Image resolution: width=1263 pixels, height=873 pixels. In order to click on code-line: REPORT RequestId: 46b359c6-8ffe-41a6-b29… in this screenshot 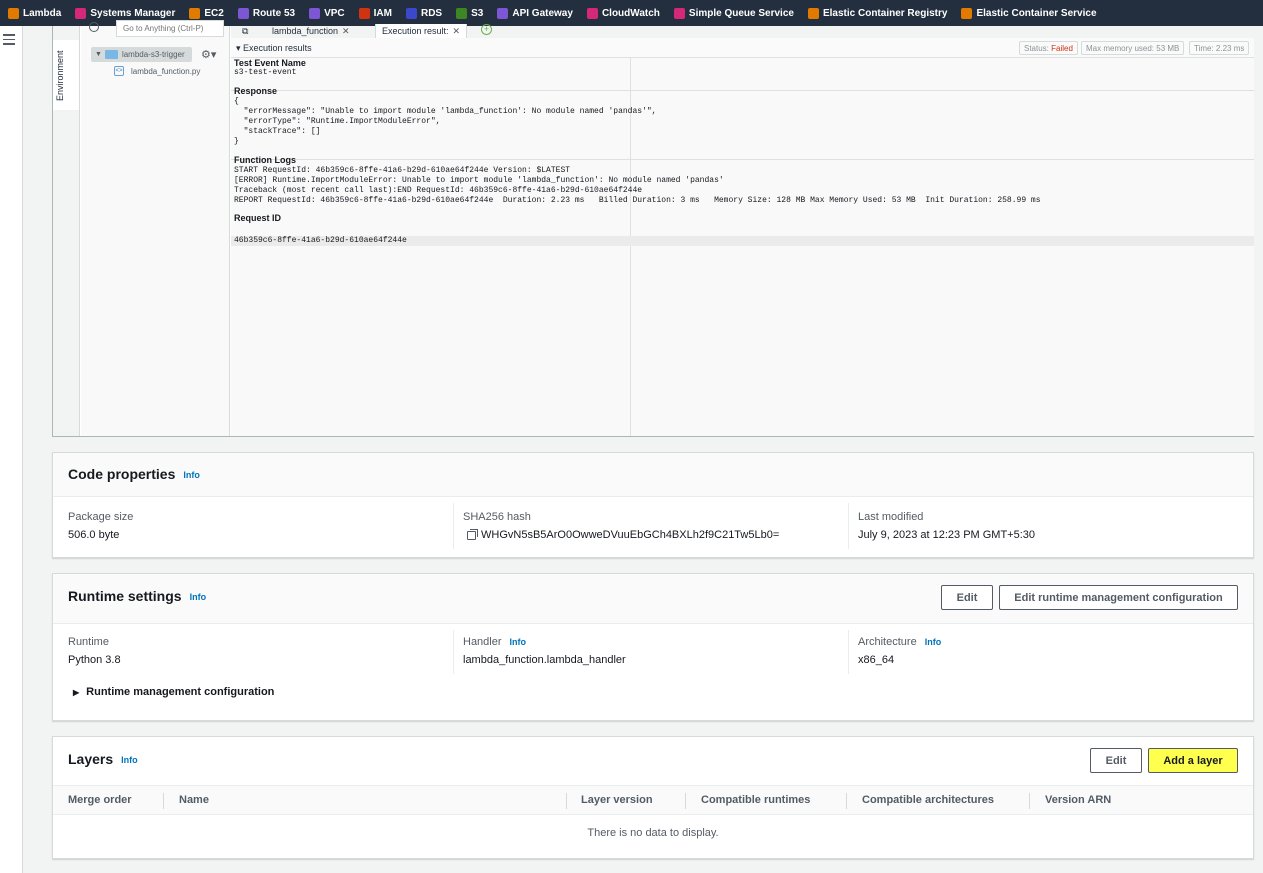, I will do `click(637, 200)`.